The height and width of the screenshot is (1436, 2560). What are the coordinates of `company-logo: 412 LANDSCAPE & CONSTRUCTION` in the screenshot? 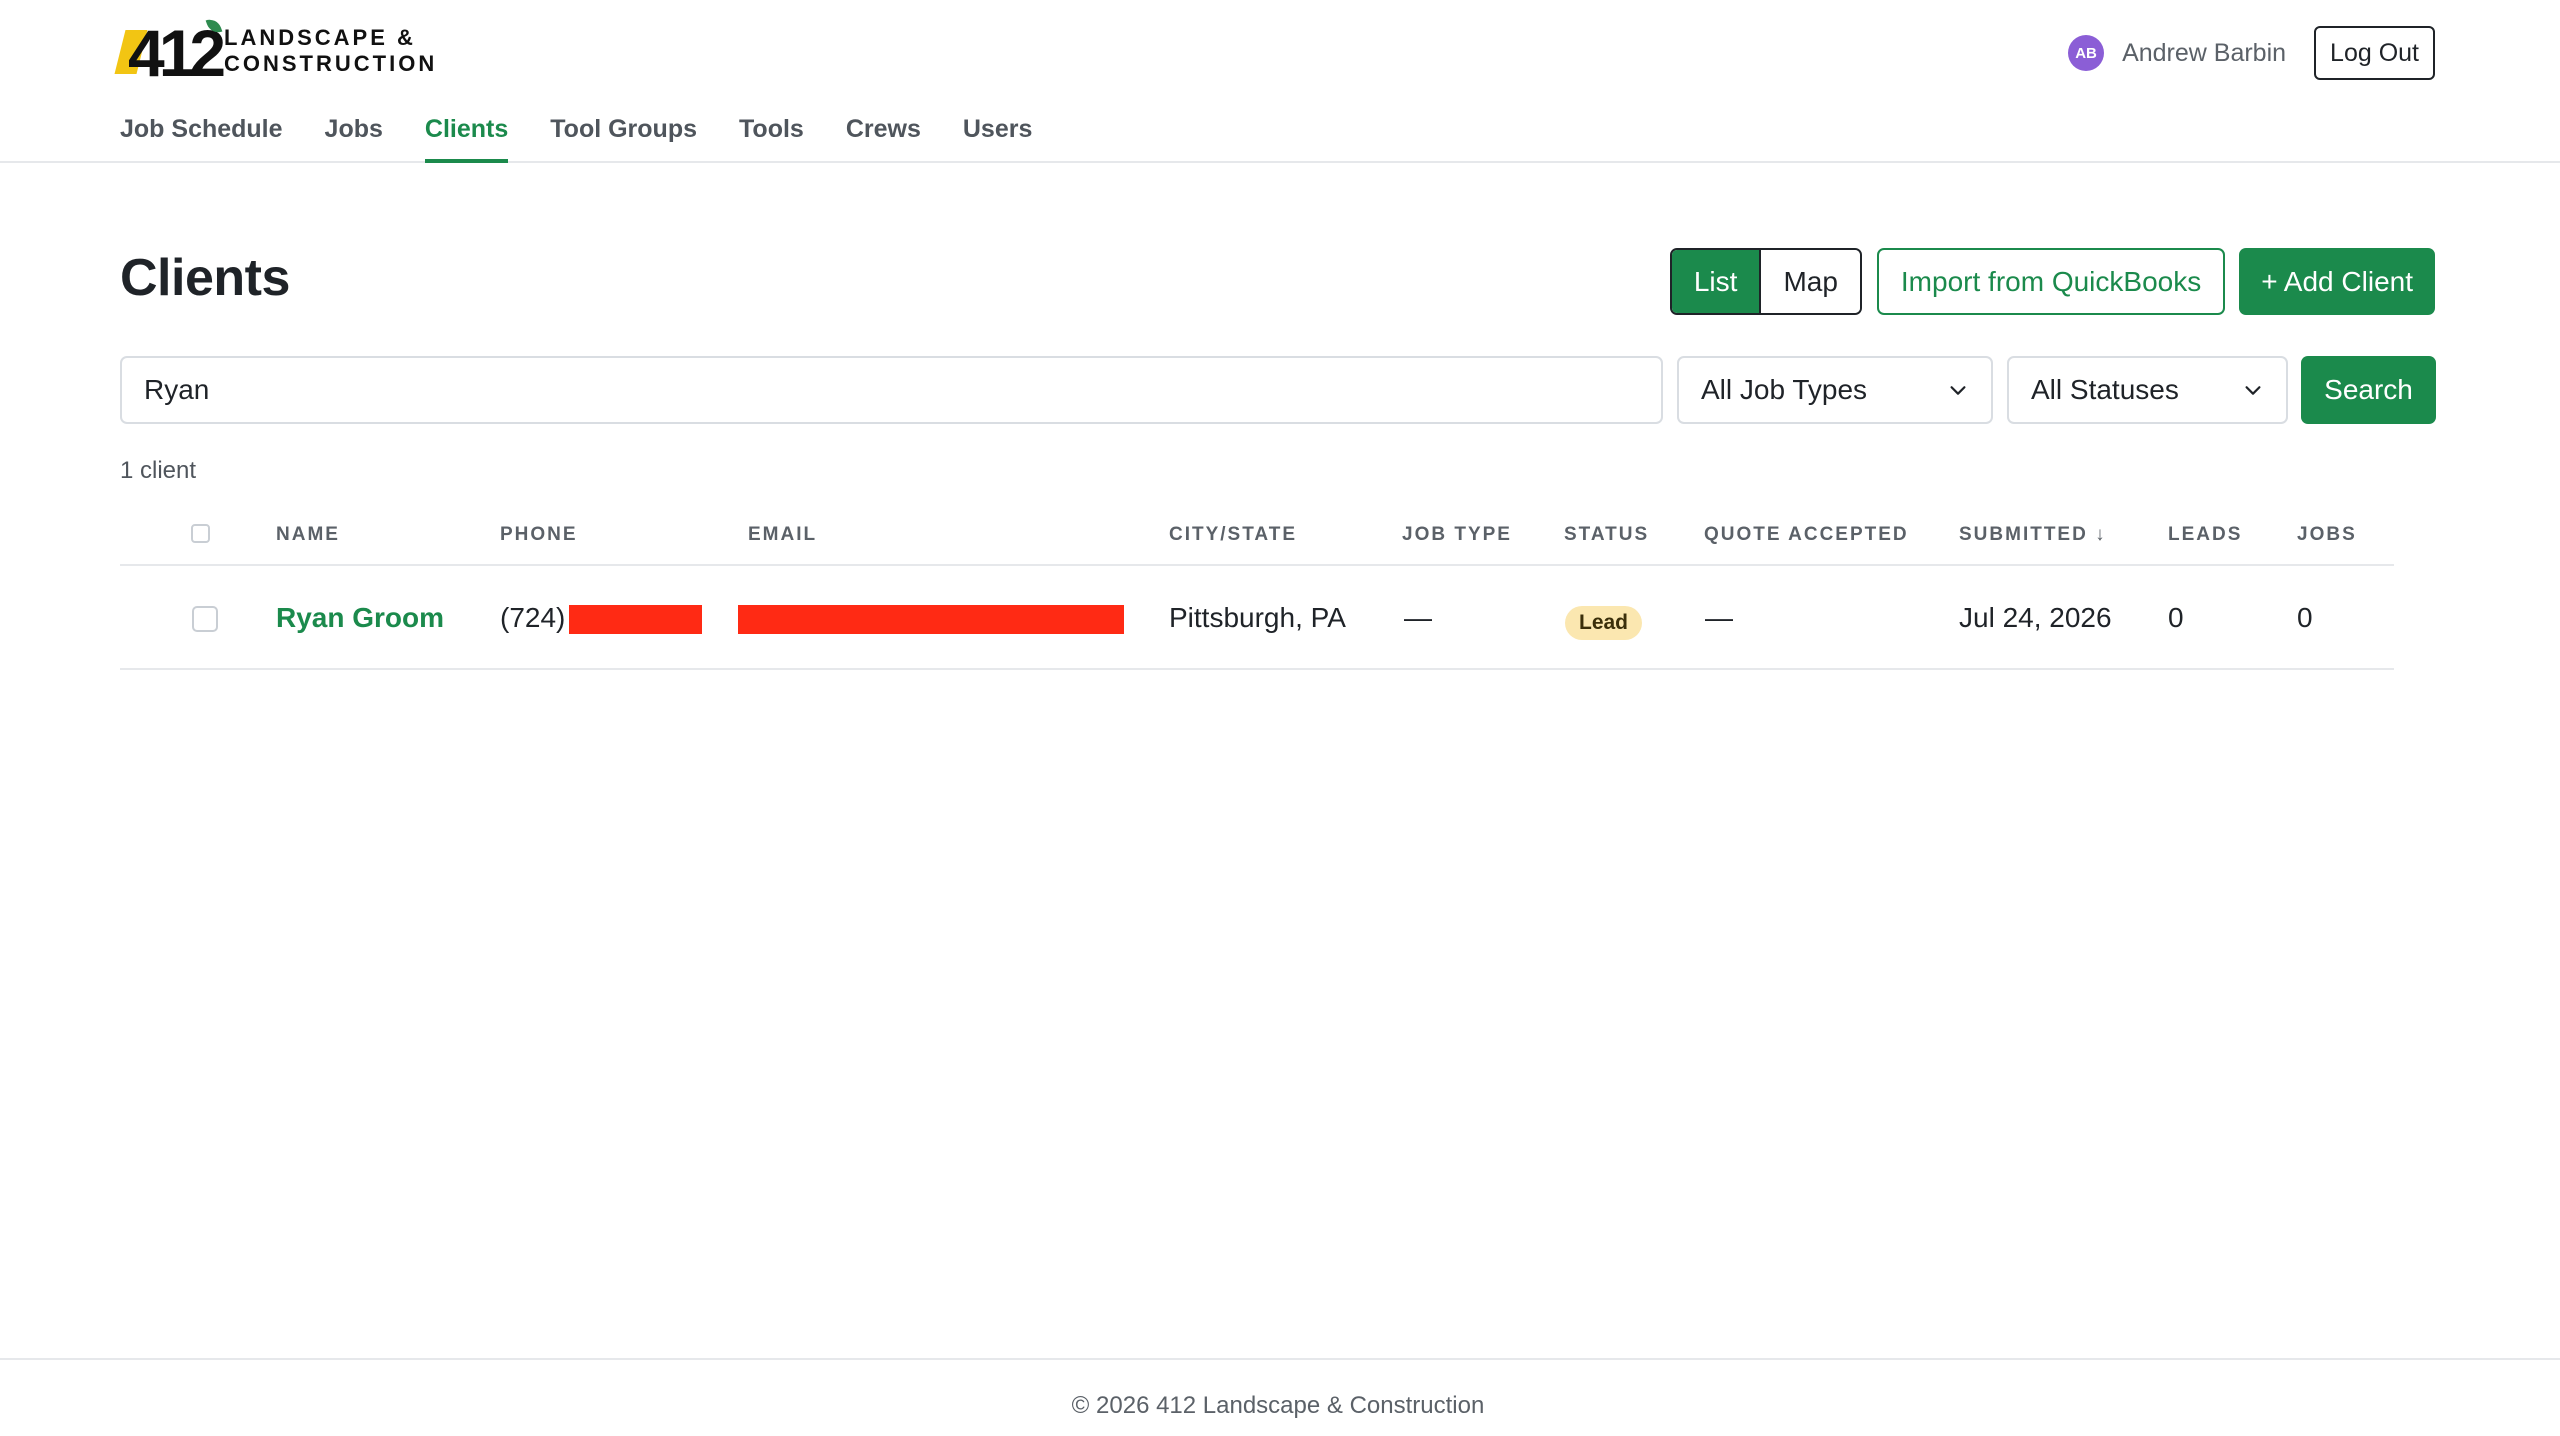 It's located at (275, 53).